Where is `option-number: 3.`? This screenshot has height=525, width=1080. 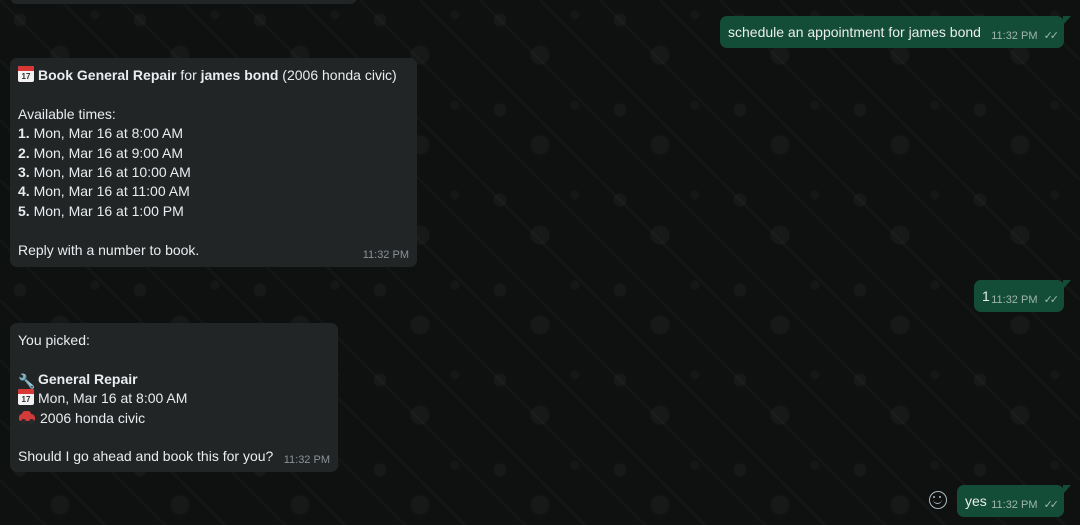
option-number: 3. is located at coordinates (24, 172).